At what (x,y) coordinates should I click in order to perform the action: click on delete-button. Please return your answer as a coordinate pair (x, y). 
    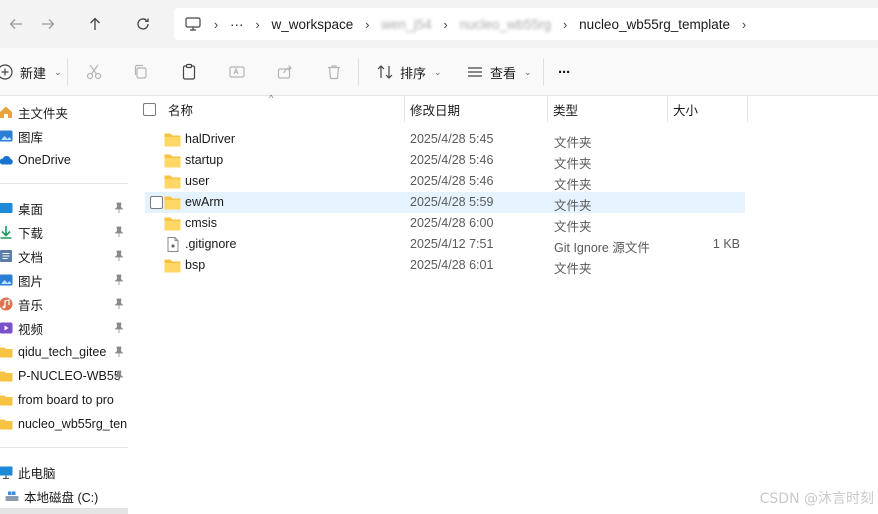
    Looking at the image, I should click on (334, 72).